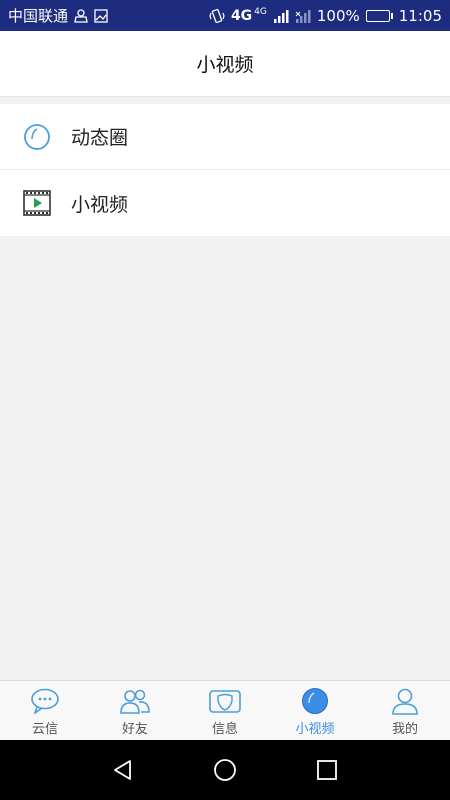 This screenshot has width=450, height=800. Describe the element at coordinates (37, 137) in the screenshot. I see `moments-circle-icon` at that location.